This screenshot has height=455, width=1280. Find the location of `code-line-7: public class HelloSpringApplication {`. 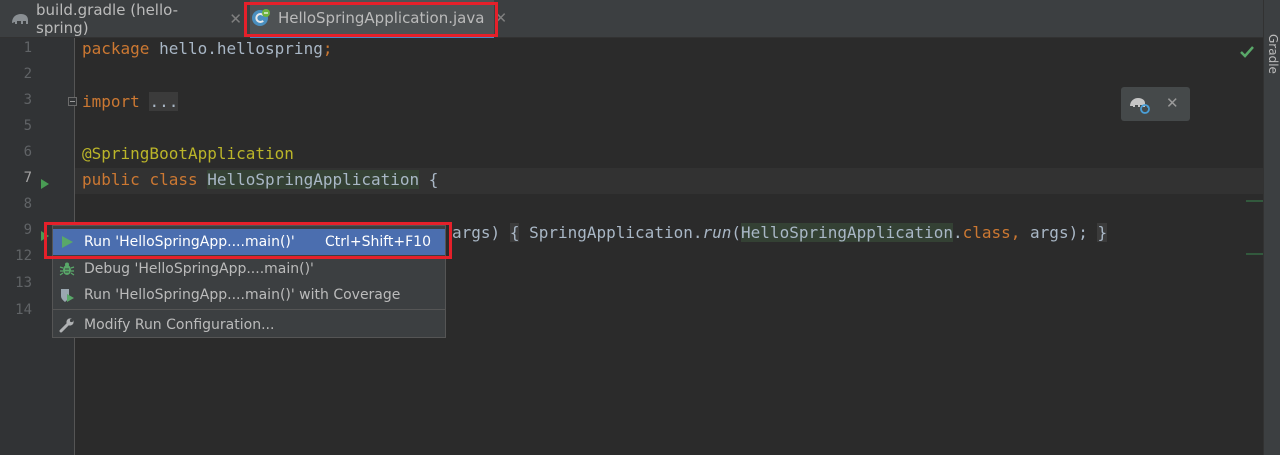

code-line-7: public class HelloSpringApplication { is located at coordinates (260, 180).